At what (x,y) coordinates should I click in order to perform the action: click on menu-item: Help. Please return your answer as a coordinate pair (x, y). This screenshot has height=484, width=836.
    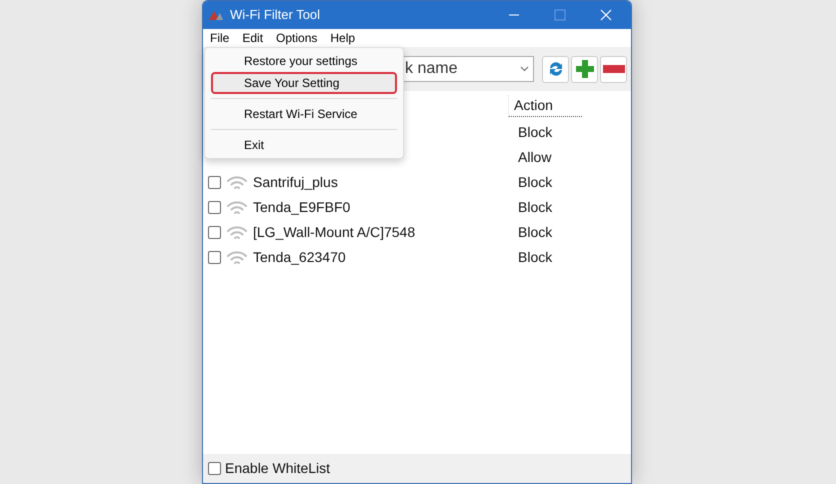
    Looking at the image, I should click on (343, 38).